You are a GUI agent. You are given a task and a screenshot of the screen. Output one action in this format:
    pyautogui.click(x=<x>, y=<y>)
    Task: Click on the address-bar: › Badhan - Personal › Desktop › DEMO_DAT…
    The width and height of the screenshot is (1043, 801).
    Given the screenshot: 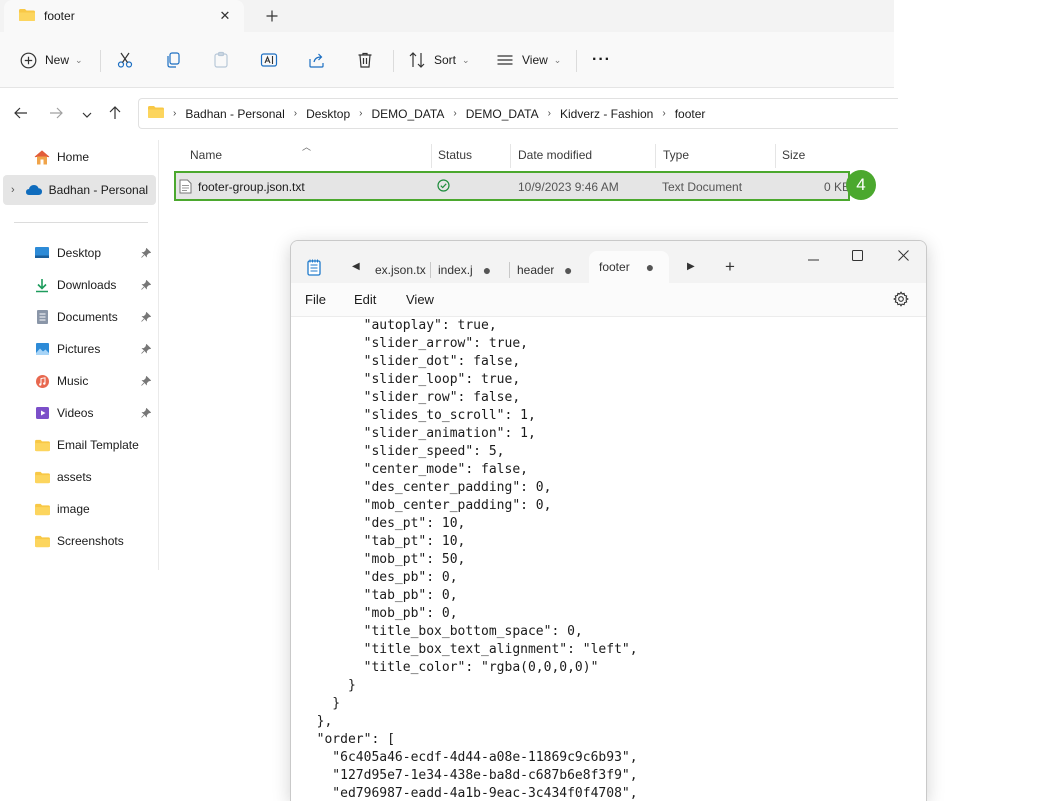 What is the action you would take?
    pyautogui.click(x=518, y=113)
    